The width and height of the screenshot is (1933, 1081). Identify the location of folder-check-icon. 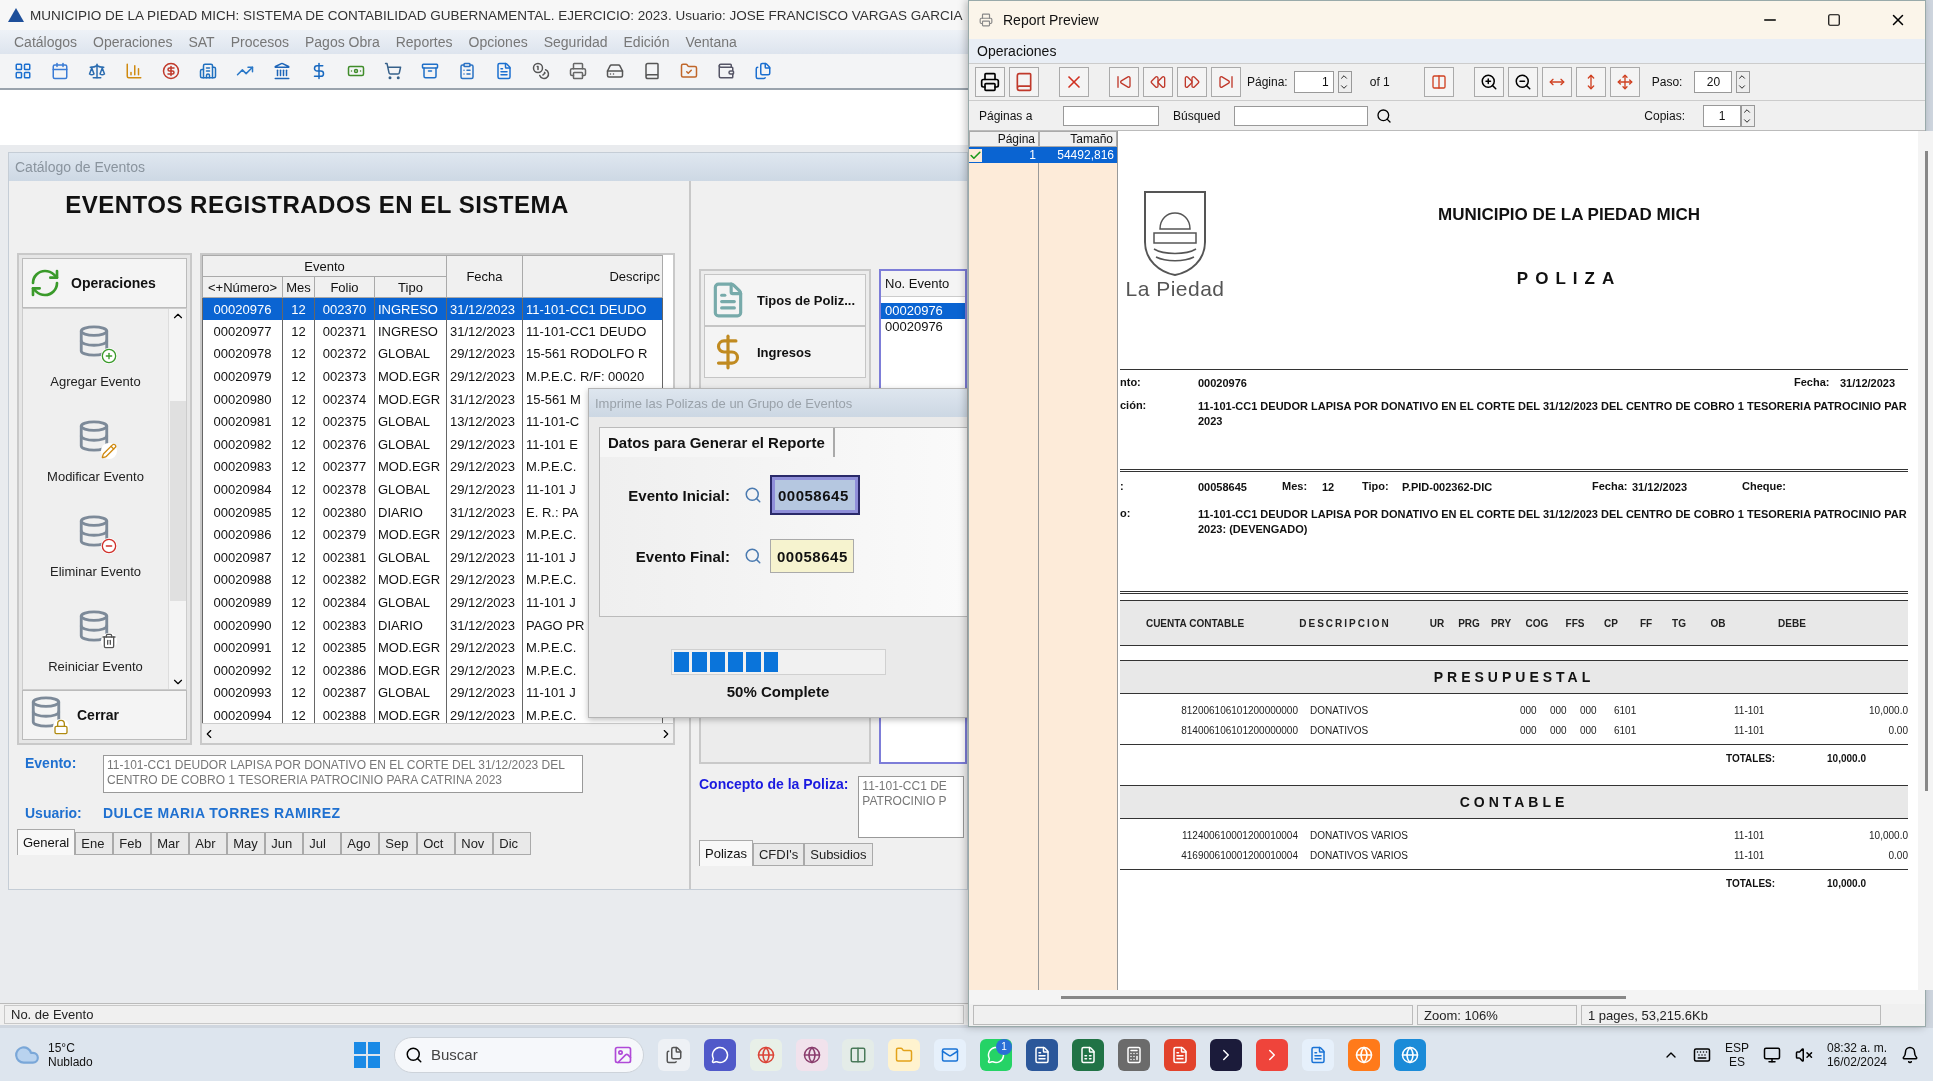
(689, 71).